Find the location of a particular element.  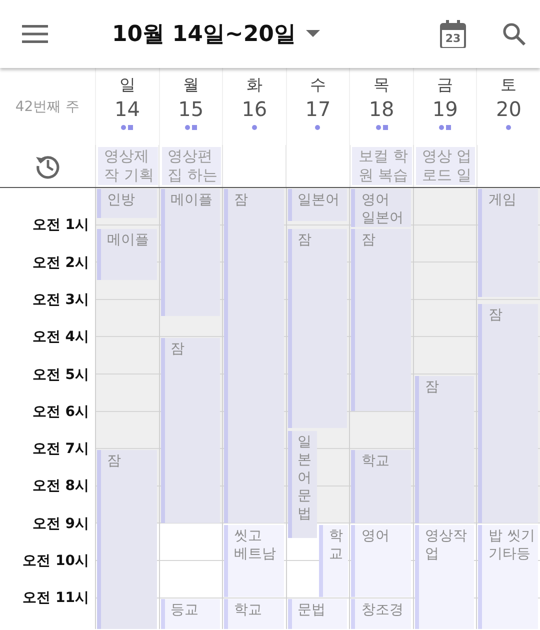

date-number: 17 is located at coordinates (318, 109).